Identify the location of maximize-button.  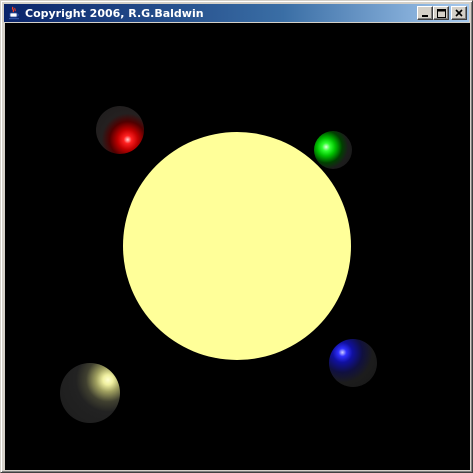
(441, 13).